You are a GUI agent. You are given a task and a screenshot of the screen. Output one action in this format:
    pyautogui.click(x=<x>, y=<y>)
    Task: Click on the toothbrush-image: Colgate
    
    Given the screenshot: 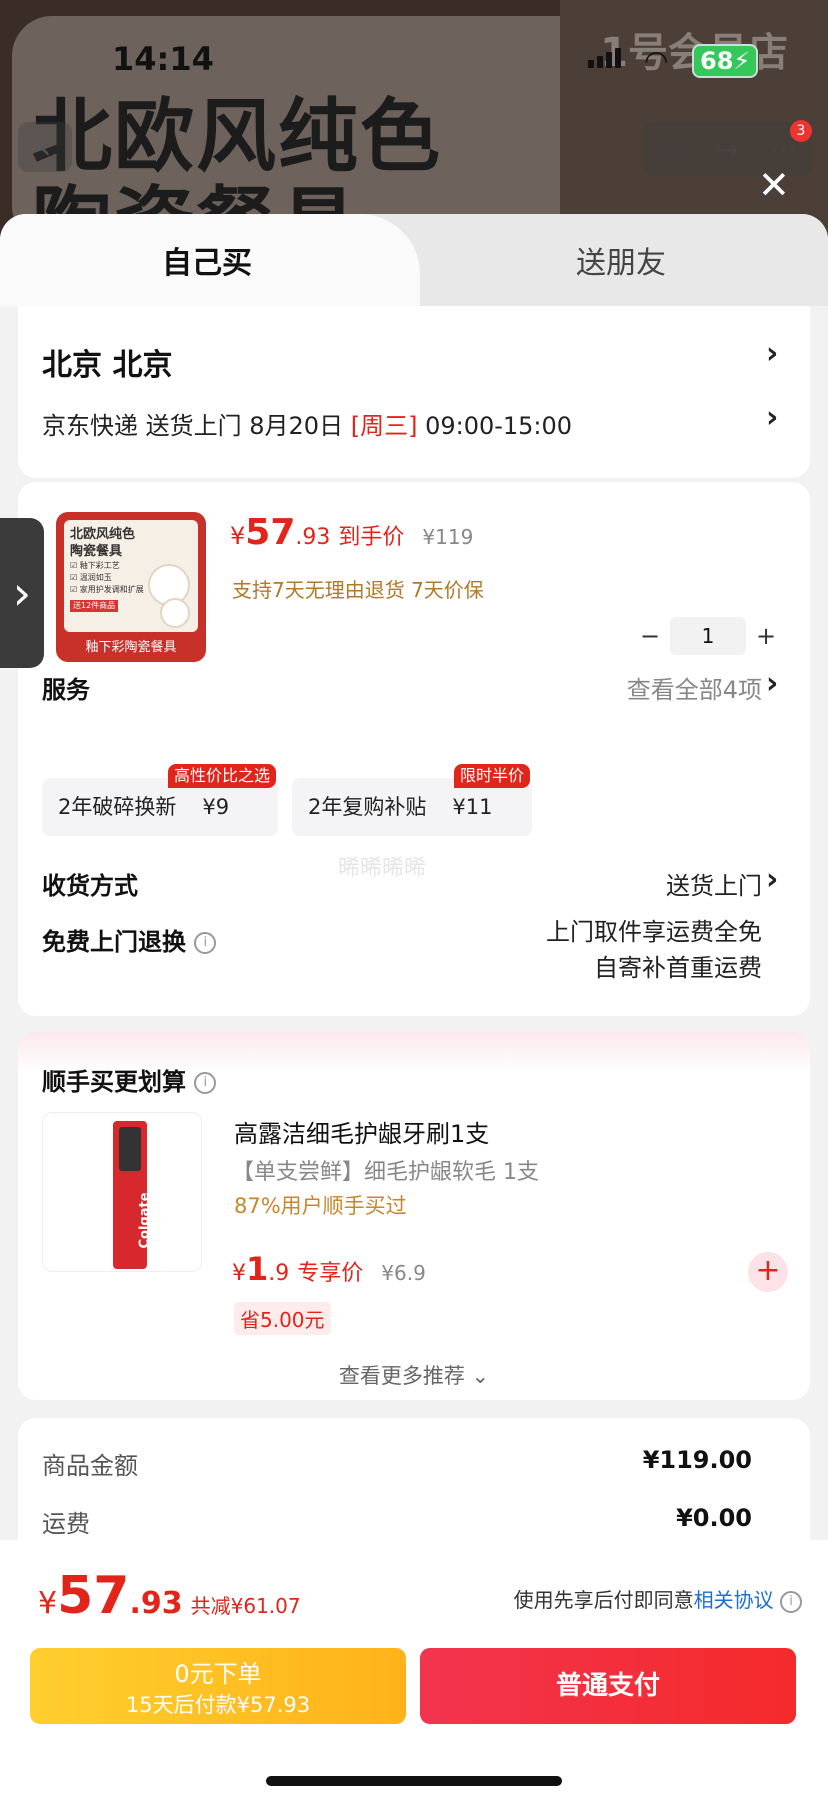 What is the action you would take?
    pyautogui.click(x=122, y=1192)
    